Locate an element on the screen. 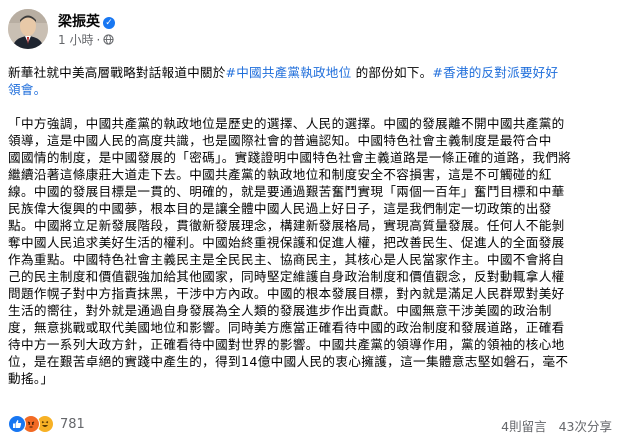 The height and width of the screenshot is (442, 624). hashtag-link-cpc: #中國共產黨執政地位 is located at coordinates (289, 72).